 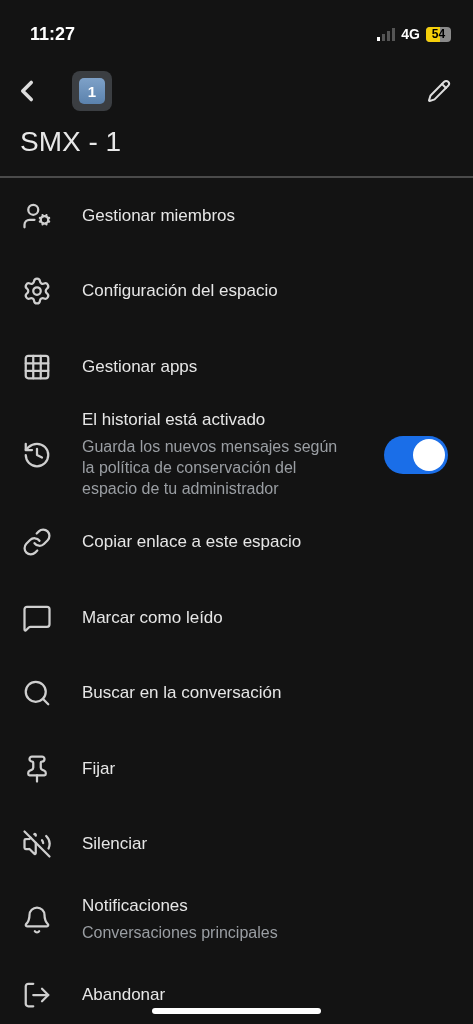 I want to click on menu-item: El historial está activado, so click(x=218, y=420).